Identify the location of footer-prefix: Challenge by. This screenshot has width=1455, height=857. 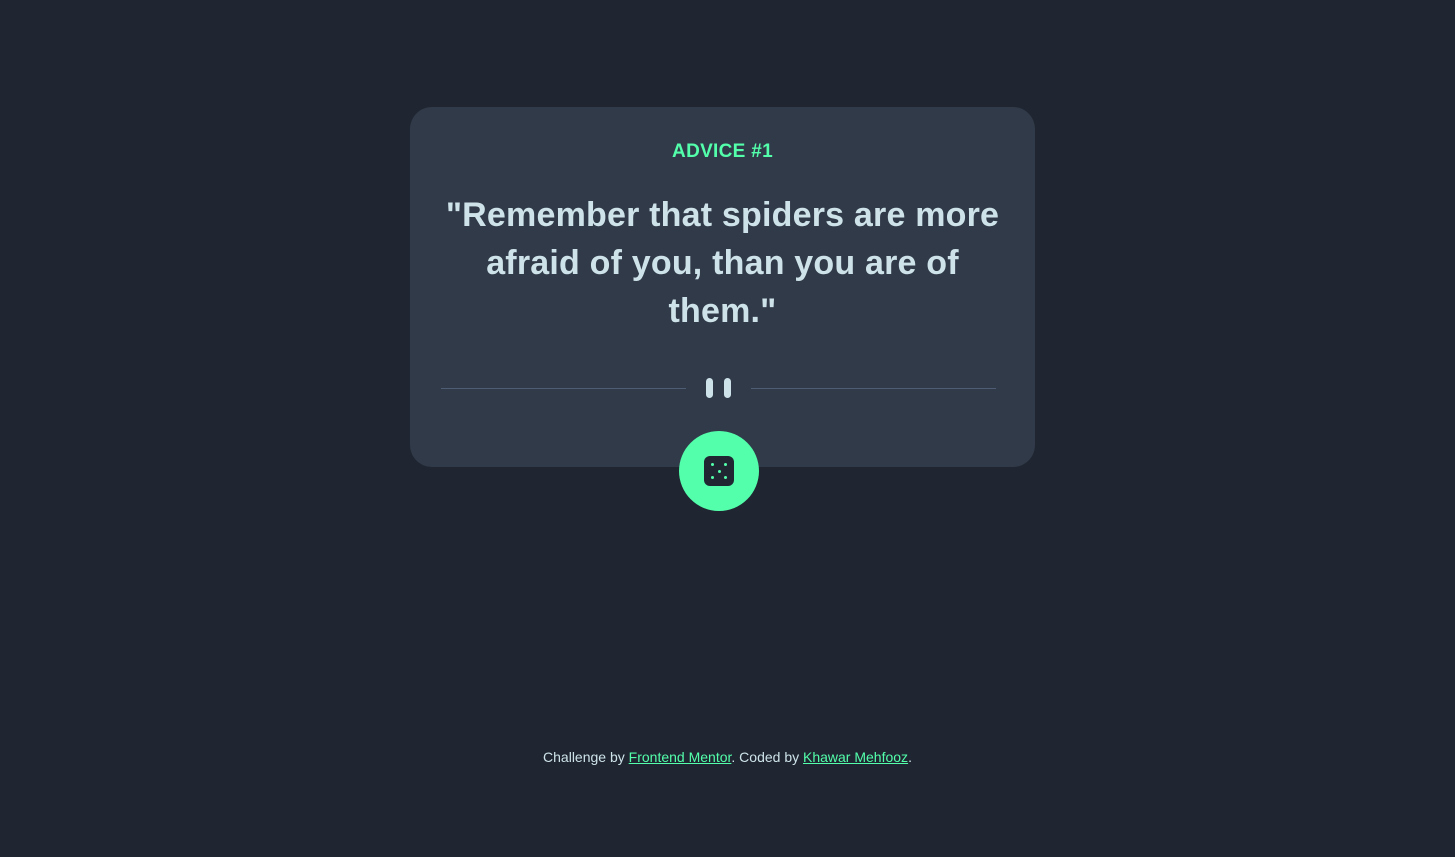
(586, 757).